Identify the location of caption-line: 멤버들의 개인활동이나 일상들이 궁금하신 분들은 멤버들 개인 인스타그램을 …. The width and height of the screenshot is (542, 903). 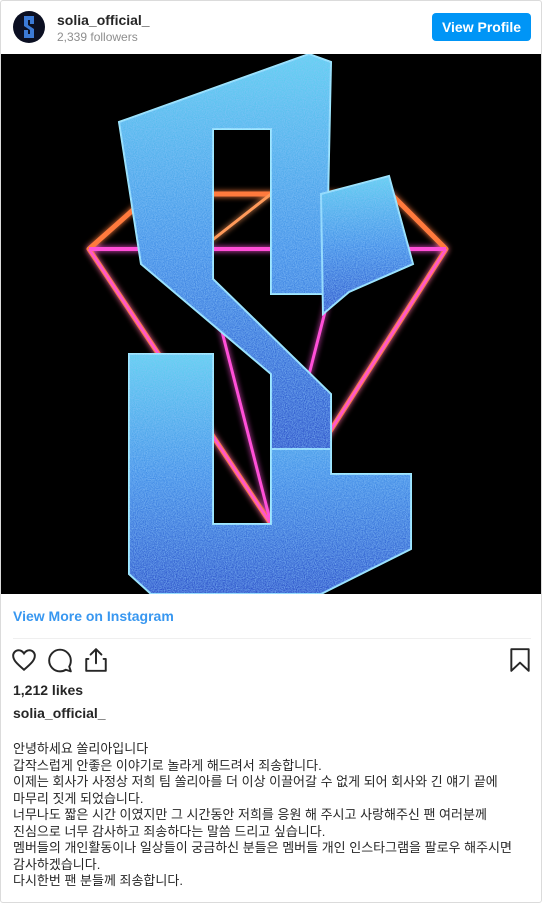
(262, 856).